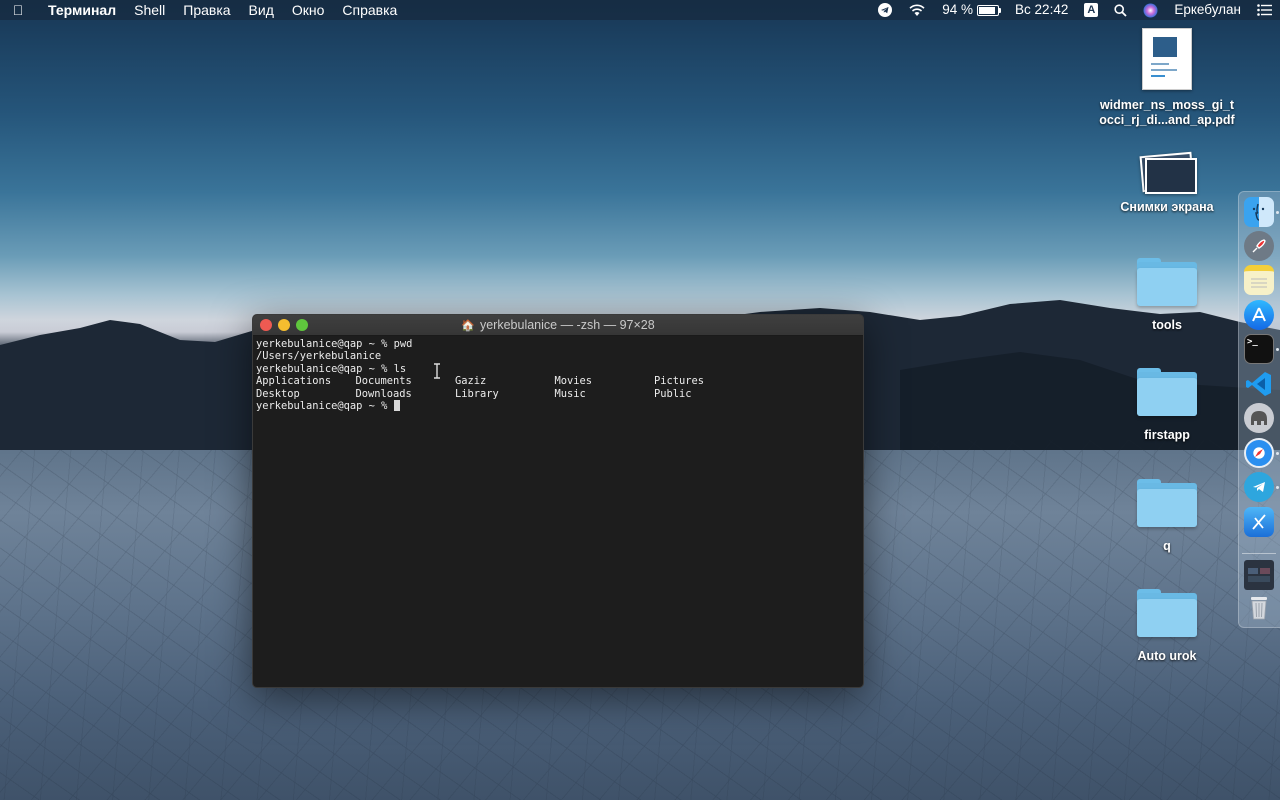  I want to click on desktop-folder-q: q, so click(1167, 516).